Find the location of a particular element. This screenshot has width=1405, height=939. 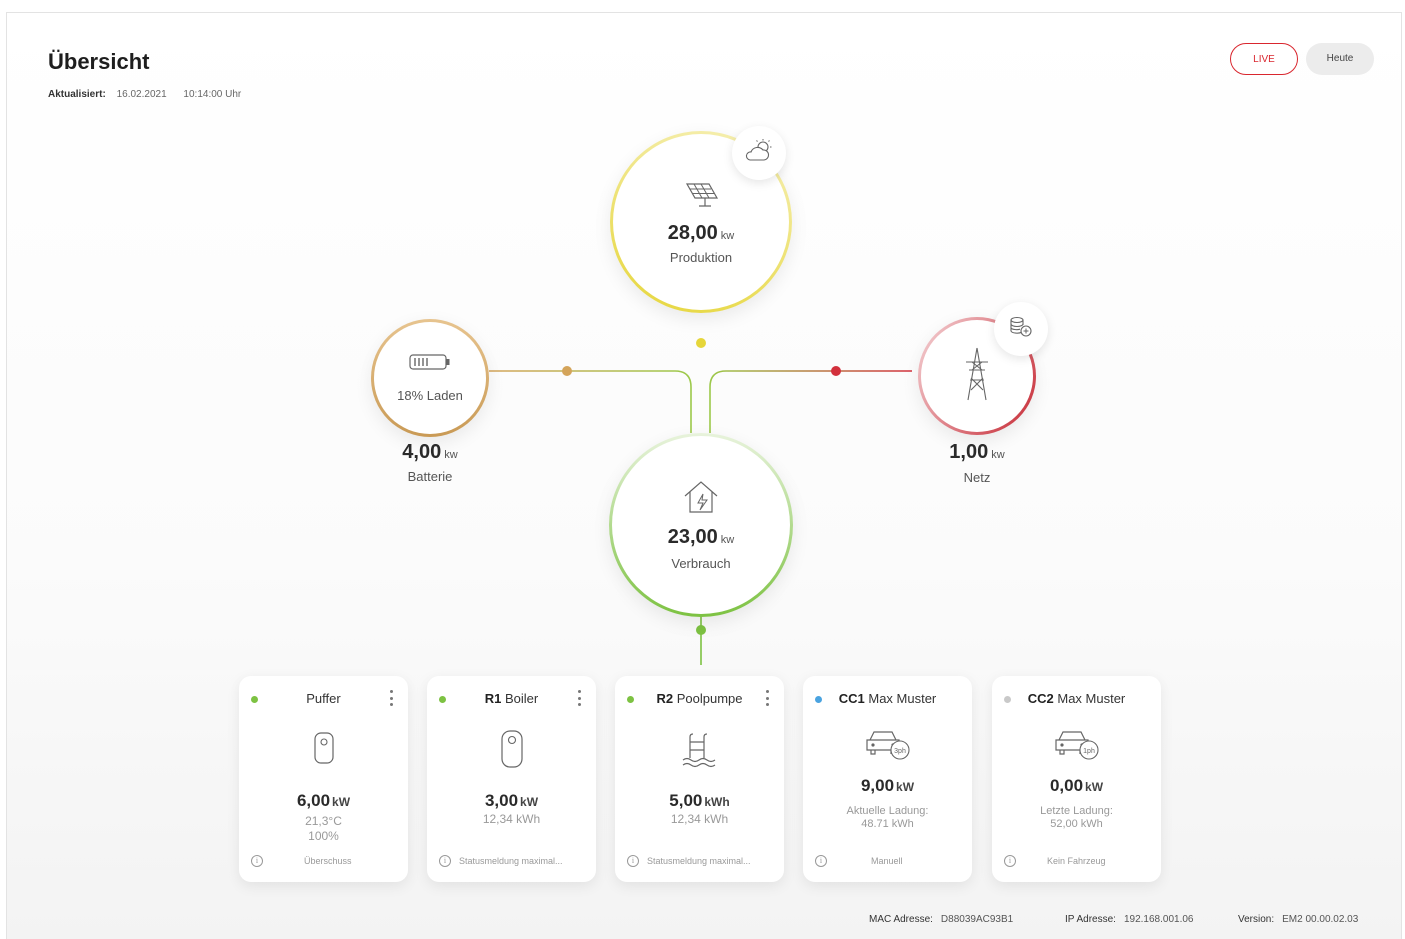

card-title: R2 Poolpumpe is located at coordinates (699, 698).